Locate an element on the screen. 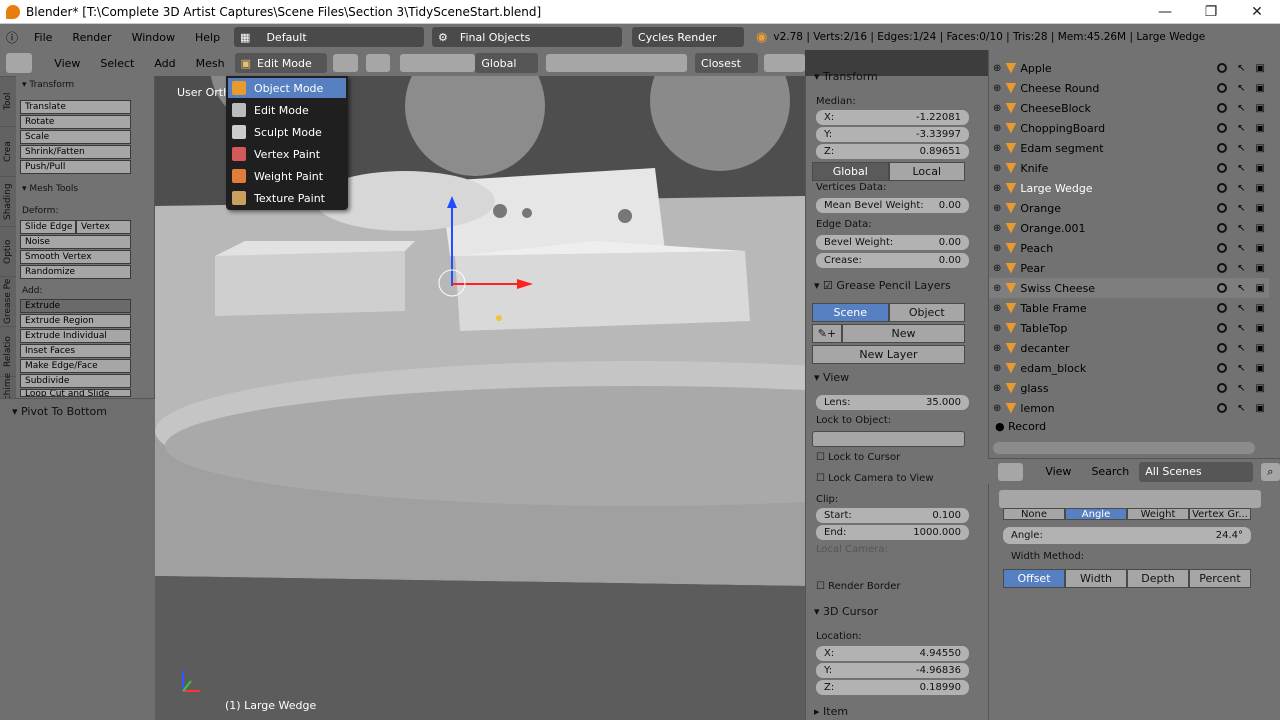  outliner-item: ⊕ TableTop ↖ ▣ is located at coordinates (1129, 328).